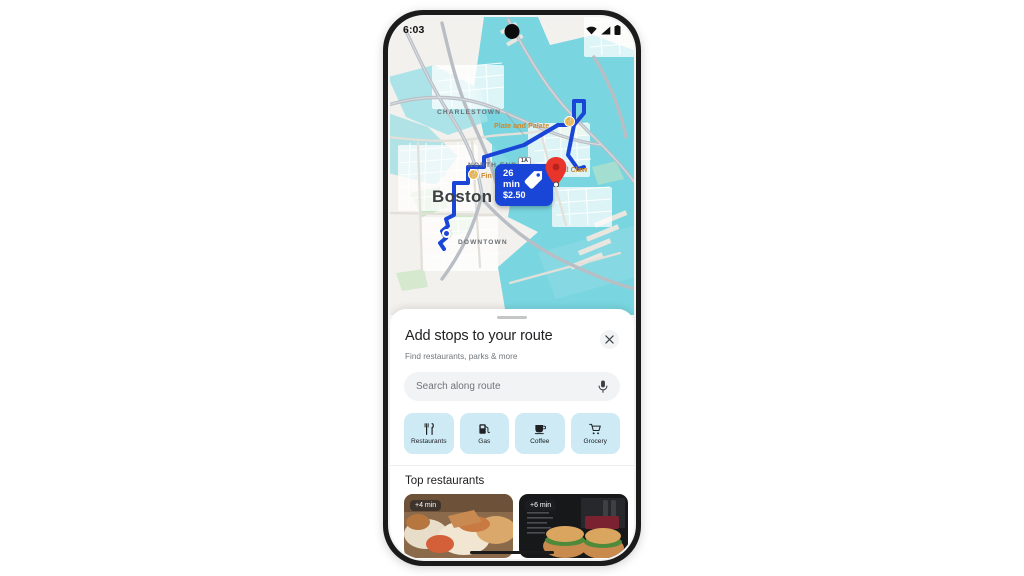 This screenshot has height=576, width=1024. What do you see at coordinates (603, 386) in the screenshot?
I see `microphone-icon` at bounding box center [603, 386].